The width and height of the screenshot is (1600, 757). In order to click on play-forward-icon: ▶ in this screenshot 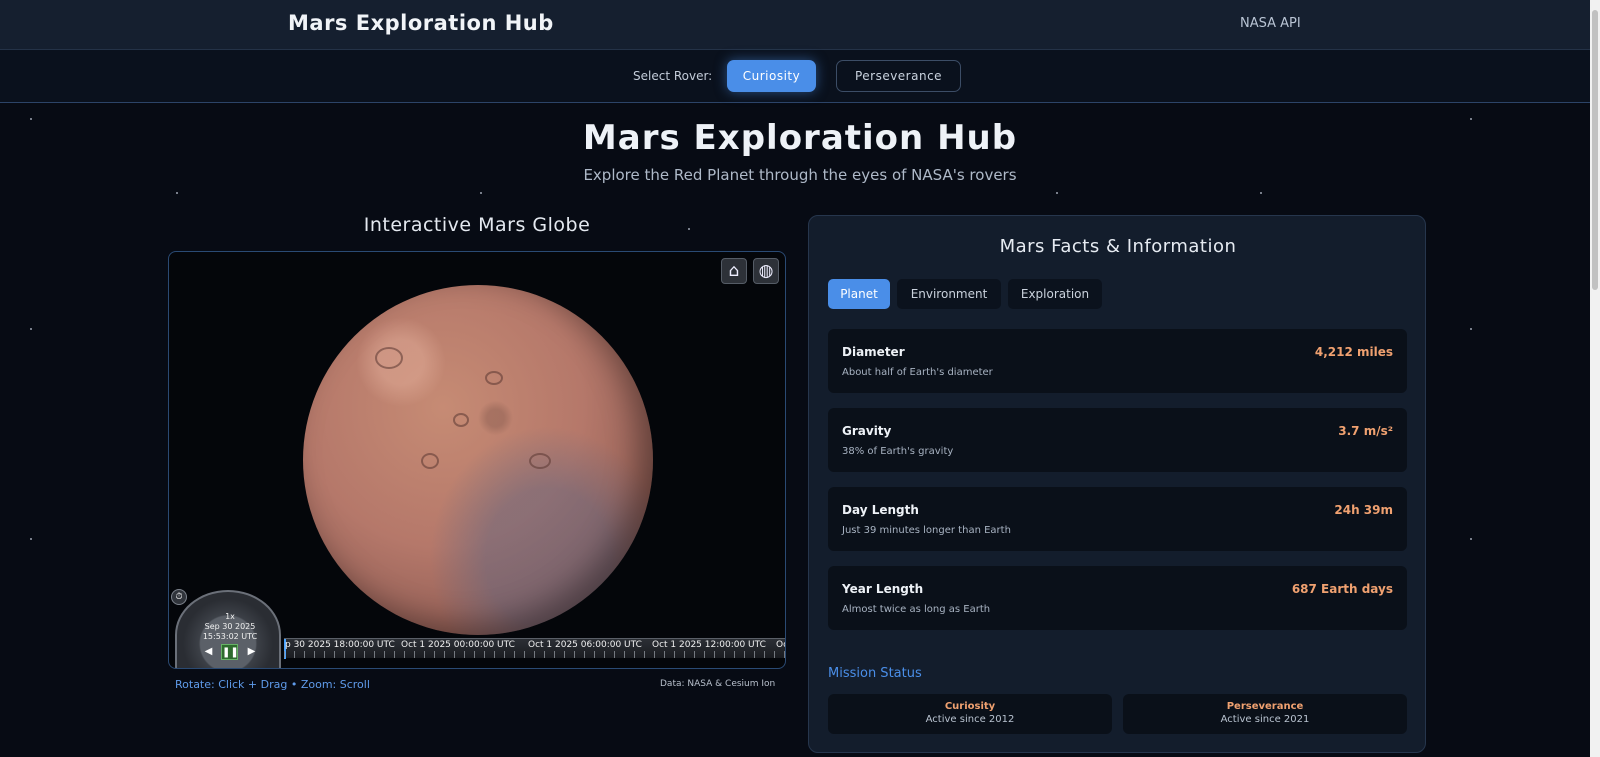, I will do `click(251, 652)`.